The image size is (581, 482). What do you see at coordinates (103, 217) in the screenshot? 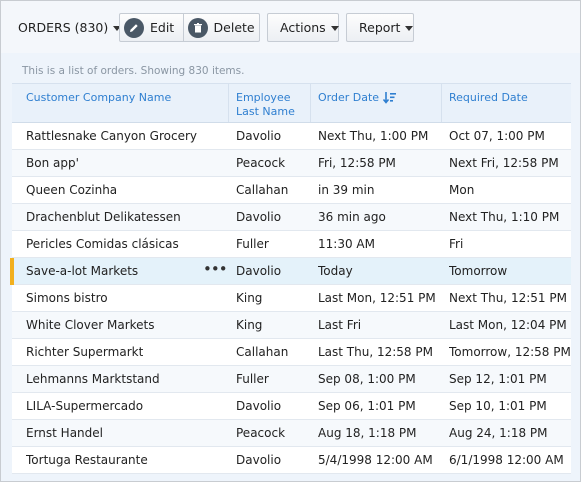
I see `cell-company: Drachenblut Delikatessen` at bounding box center [103, 217].